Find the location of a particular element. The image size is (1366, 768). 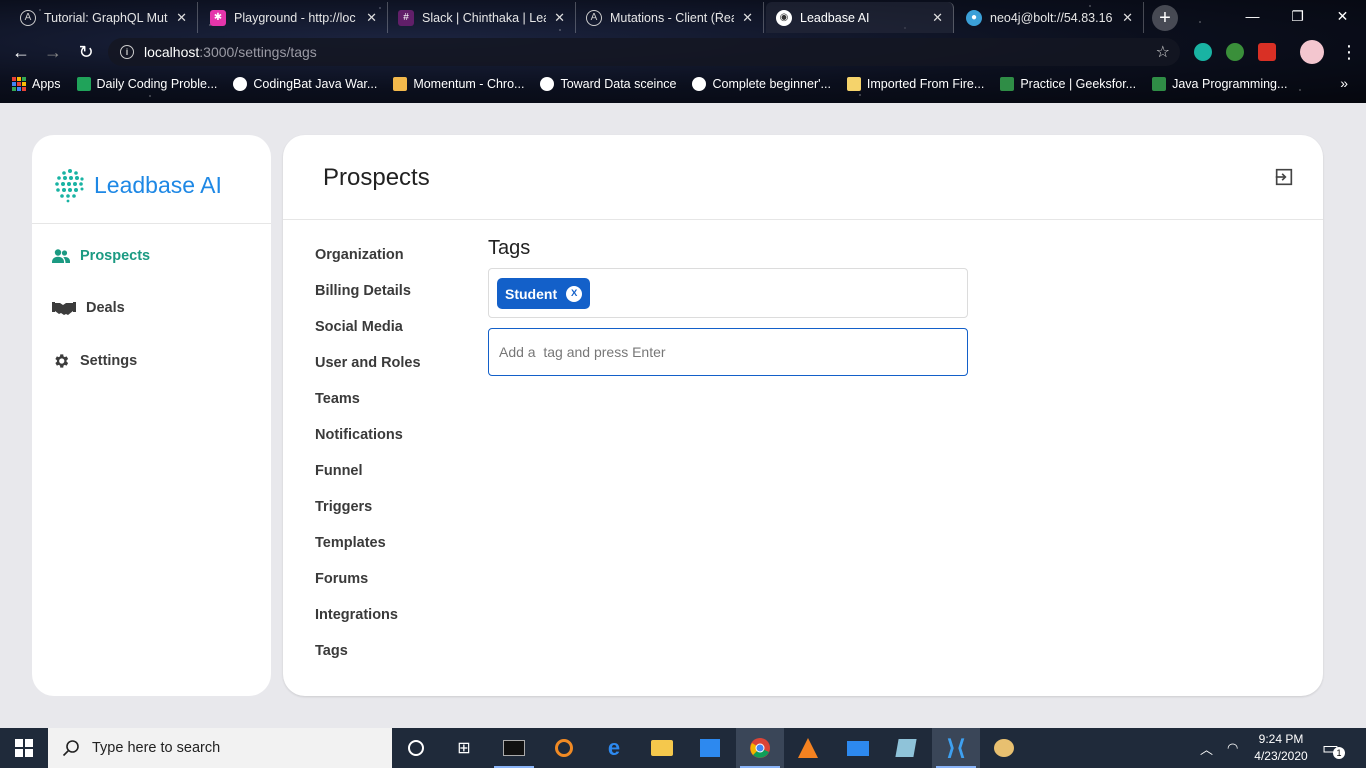

browser-tab: A Tutorial: GraphQL Muta ✕ is located at coordinates (104, 17).